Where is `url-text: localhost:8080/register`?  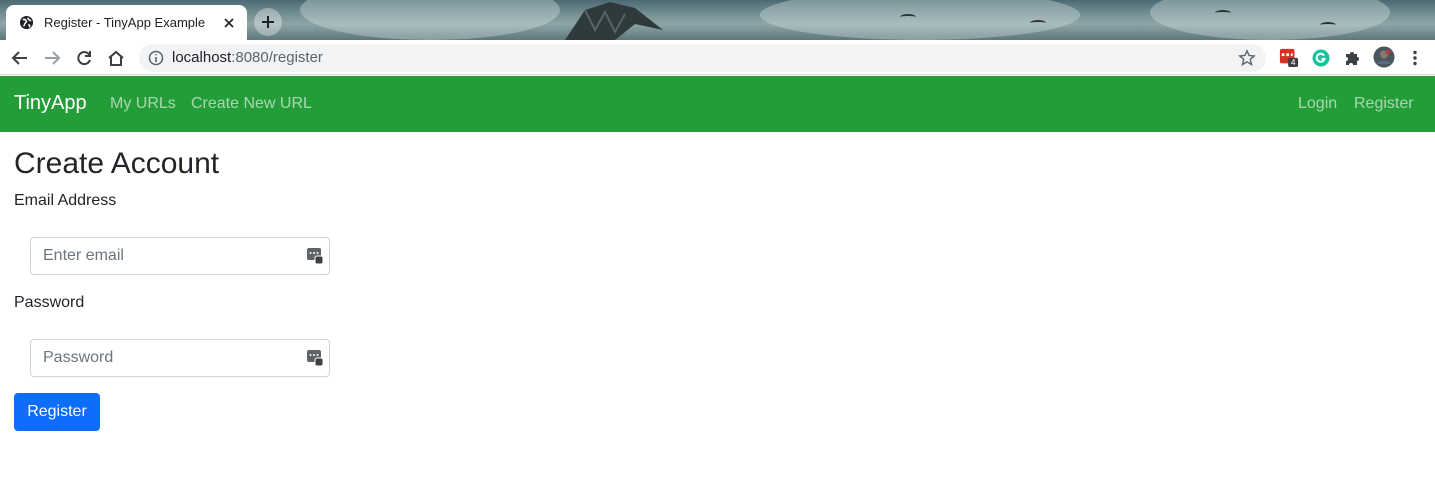 url-text: localhost:8080/register is located at coordinates (247, 57).